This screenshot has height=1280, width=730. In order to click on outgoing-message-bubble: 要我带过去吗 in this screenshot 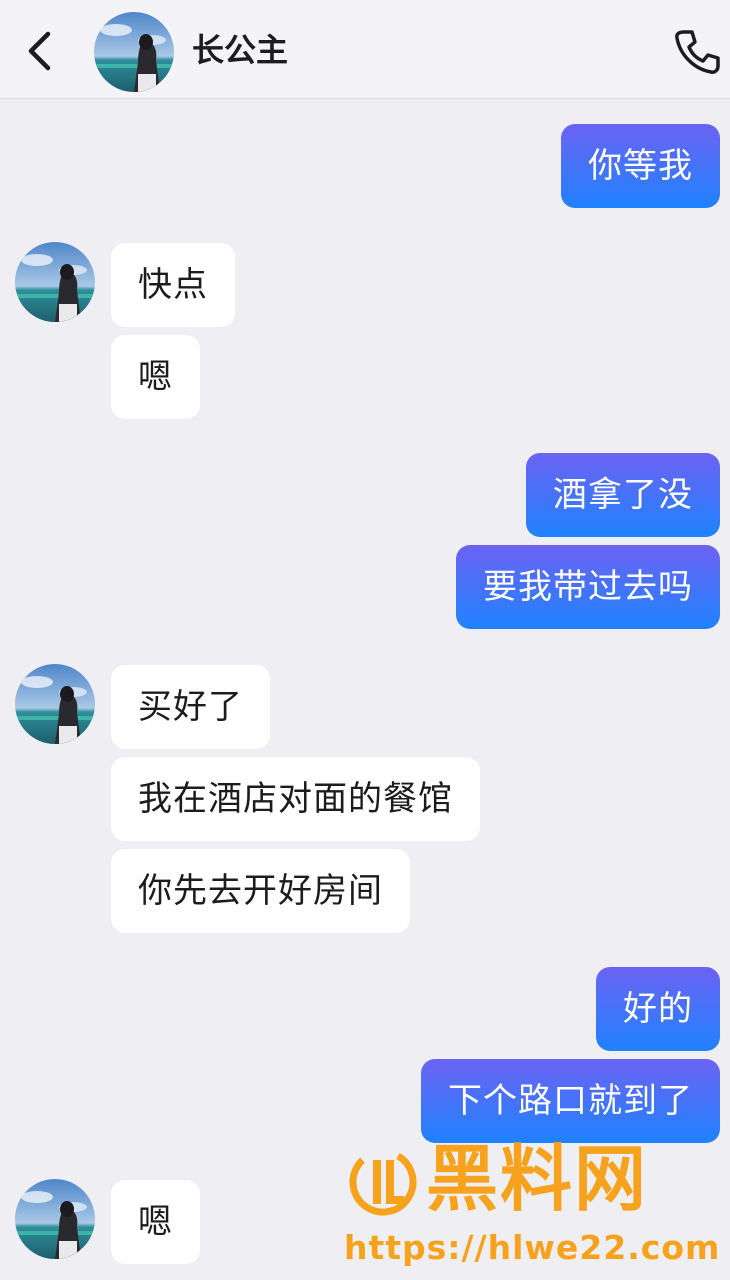, I will do `click(588, 587)`.